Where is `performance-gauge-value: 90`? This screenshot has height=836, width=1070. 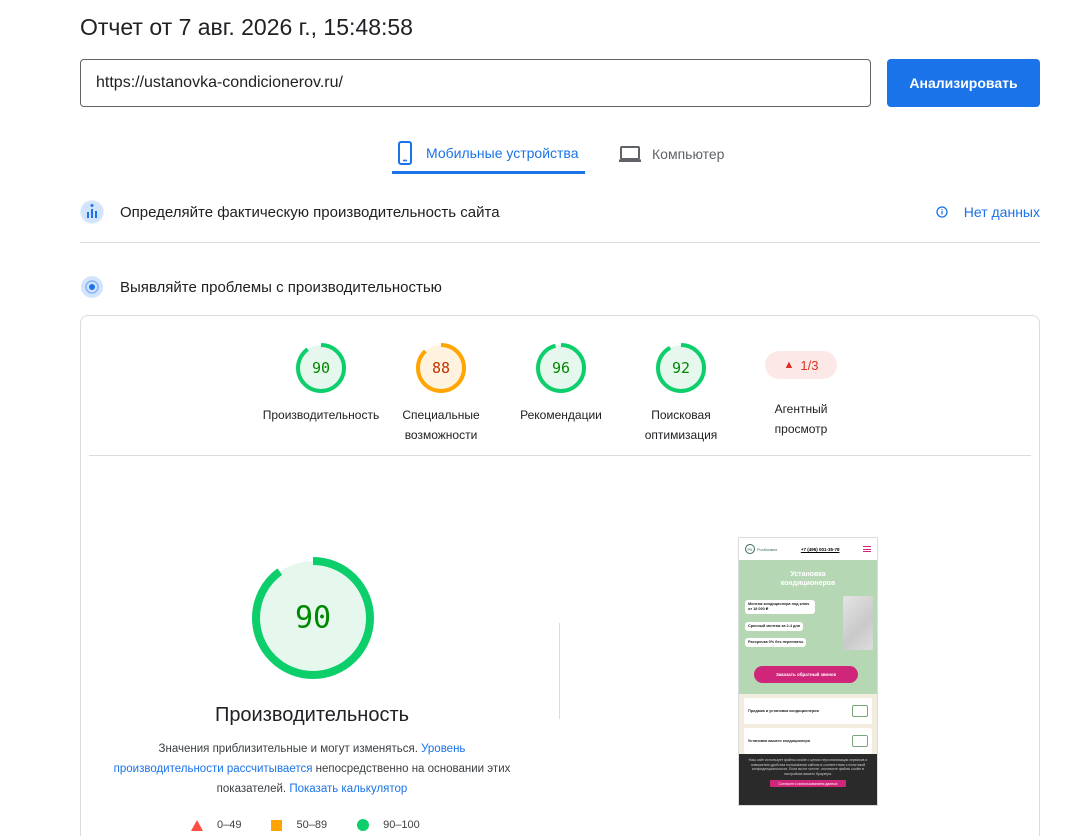
performance-gauge-value: 90 is located at coordinates (313, 618).